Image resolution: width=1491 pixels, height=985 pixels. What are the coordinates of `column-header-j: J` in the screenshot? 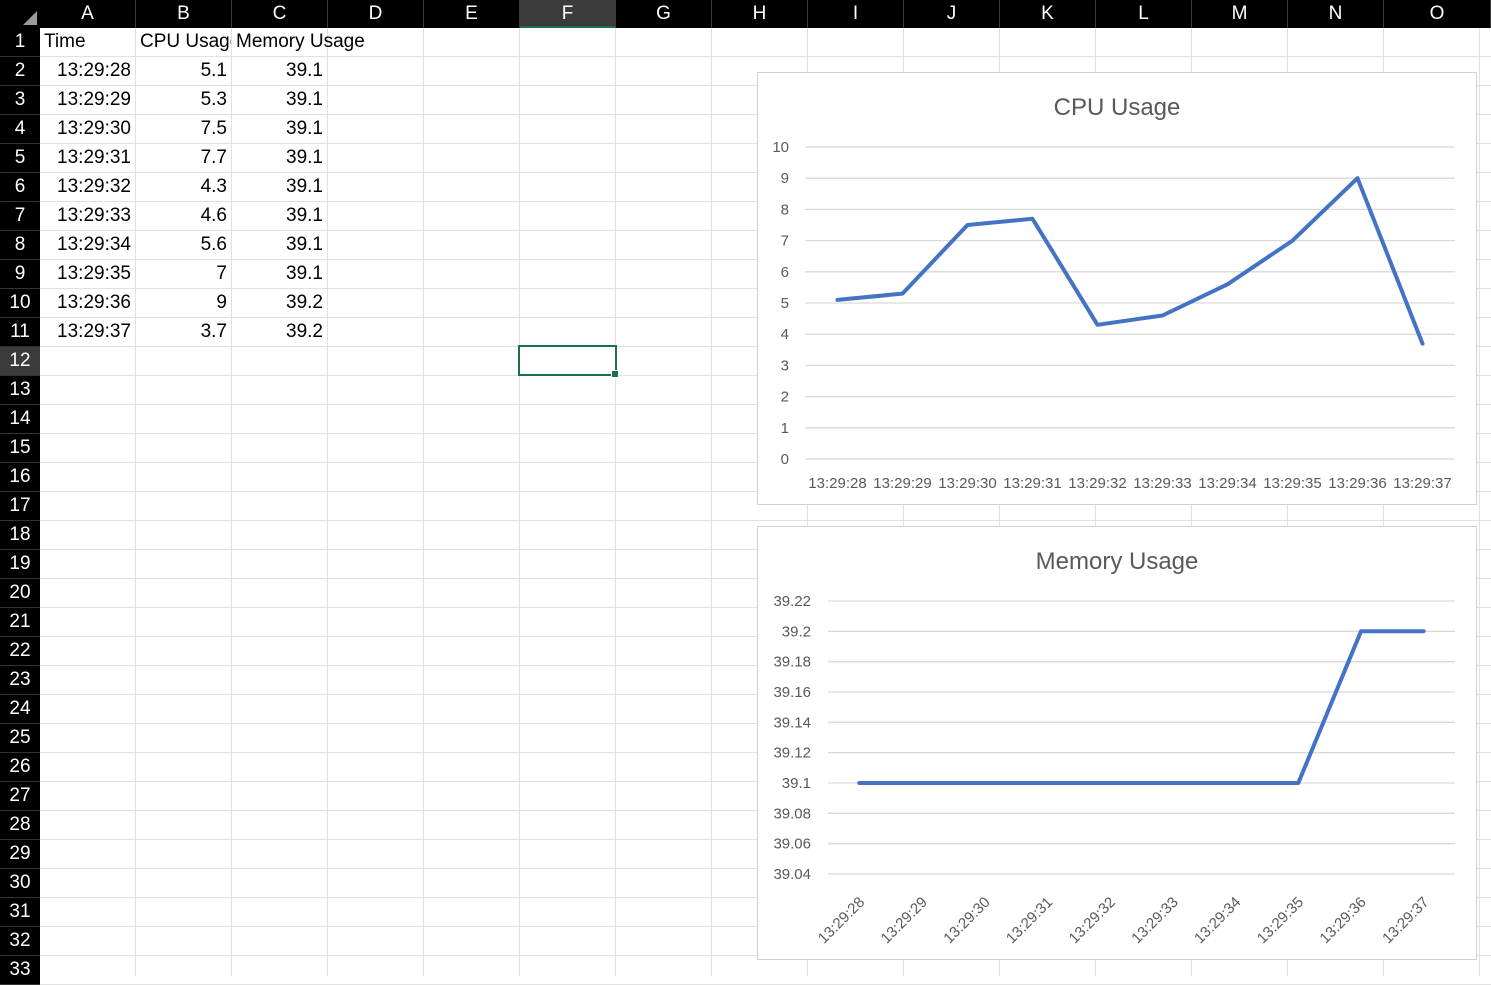 It's located at (952, 14).